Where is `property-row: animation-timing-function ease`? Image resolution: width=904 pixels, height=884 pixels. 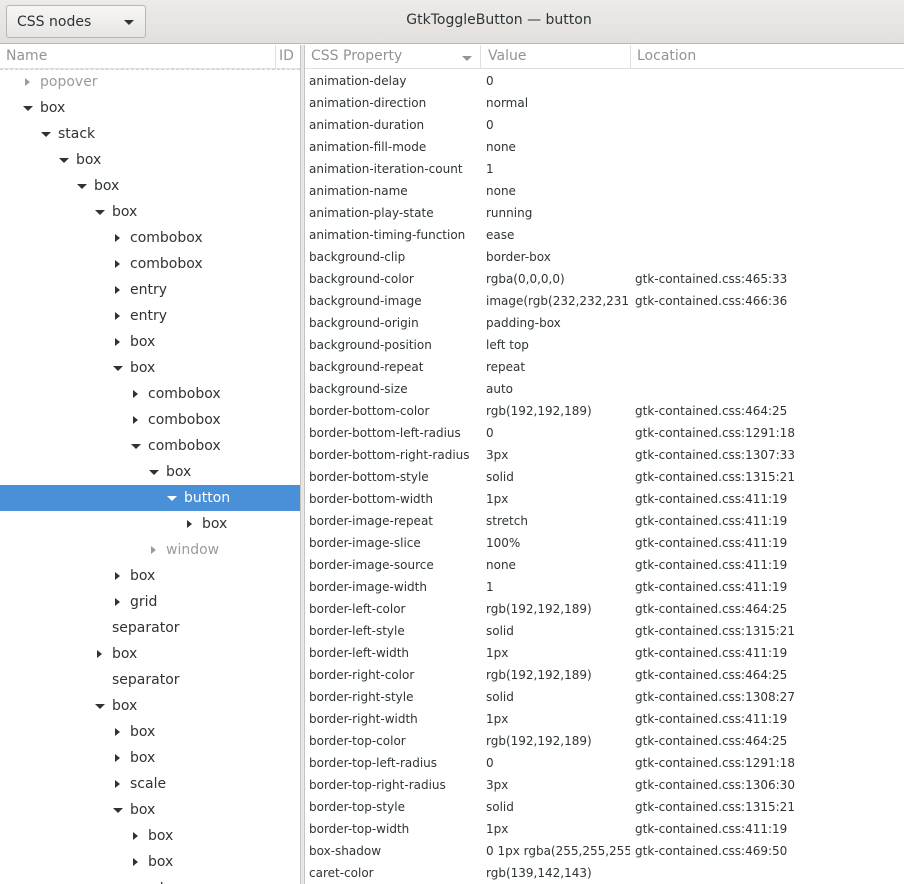
property-row: animation-timing-function ease is located at coordinates (604, 235).